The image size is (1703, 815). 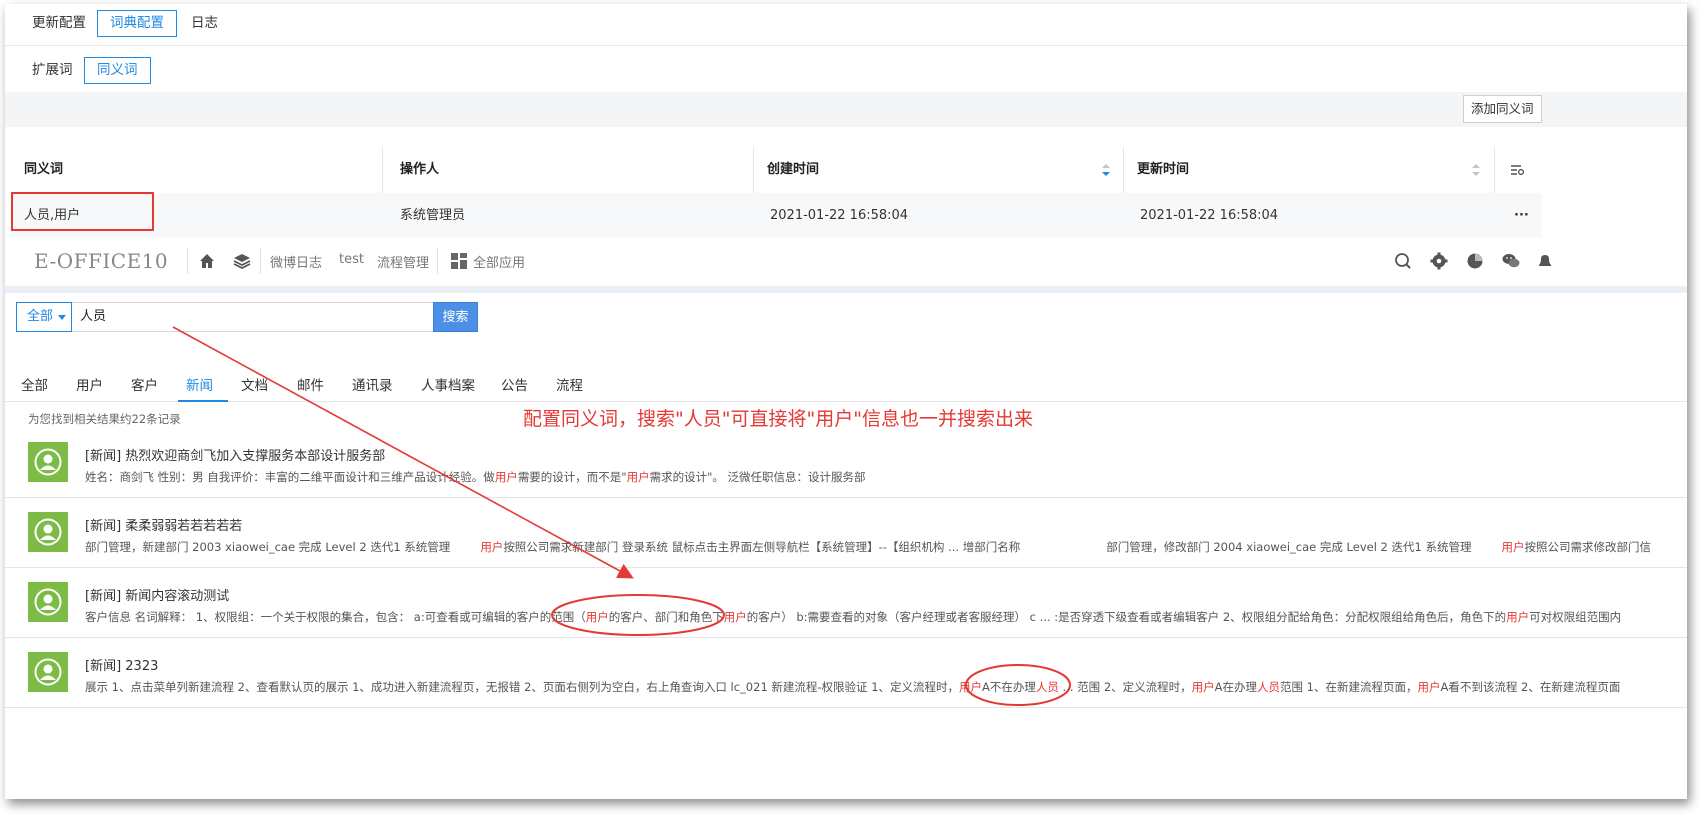 I want to click on highlight-box-synonym, so click(x=82, y=211).